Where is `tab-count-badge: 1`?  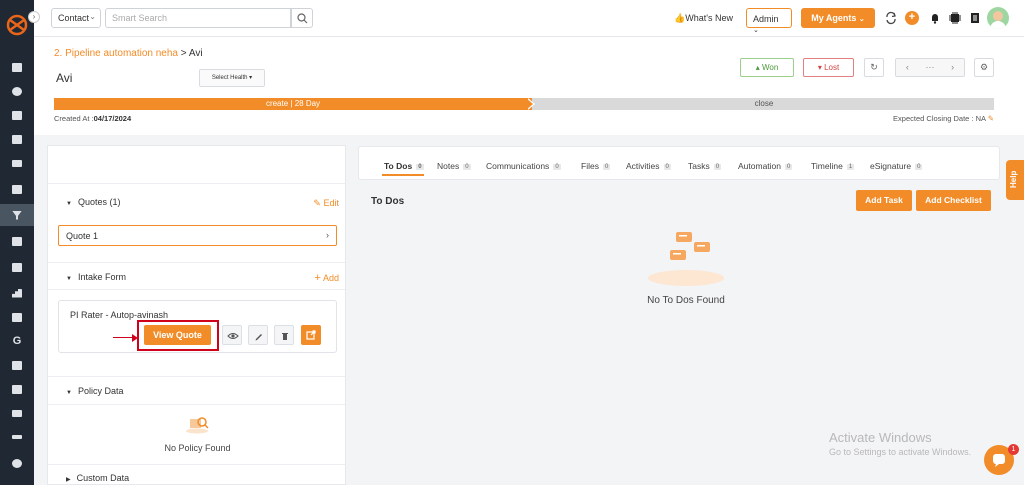 tab-count-badge: 1 is located at coordinates (850, 167).